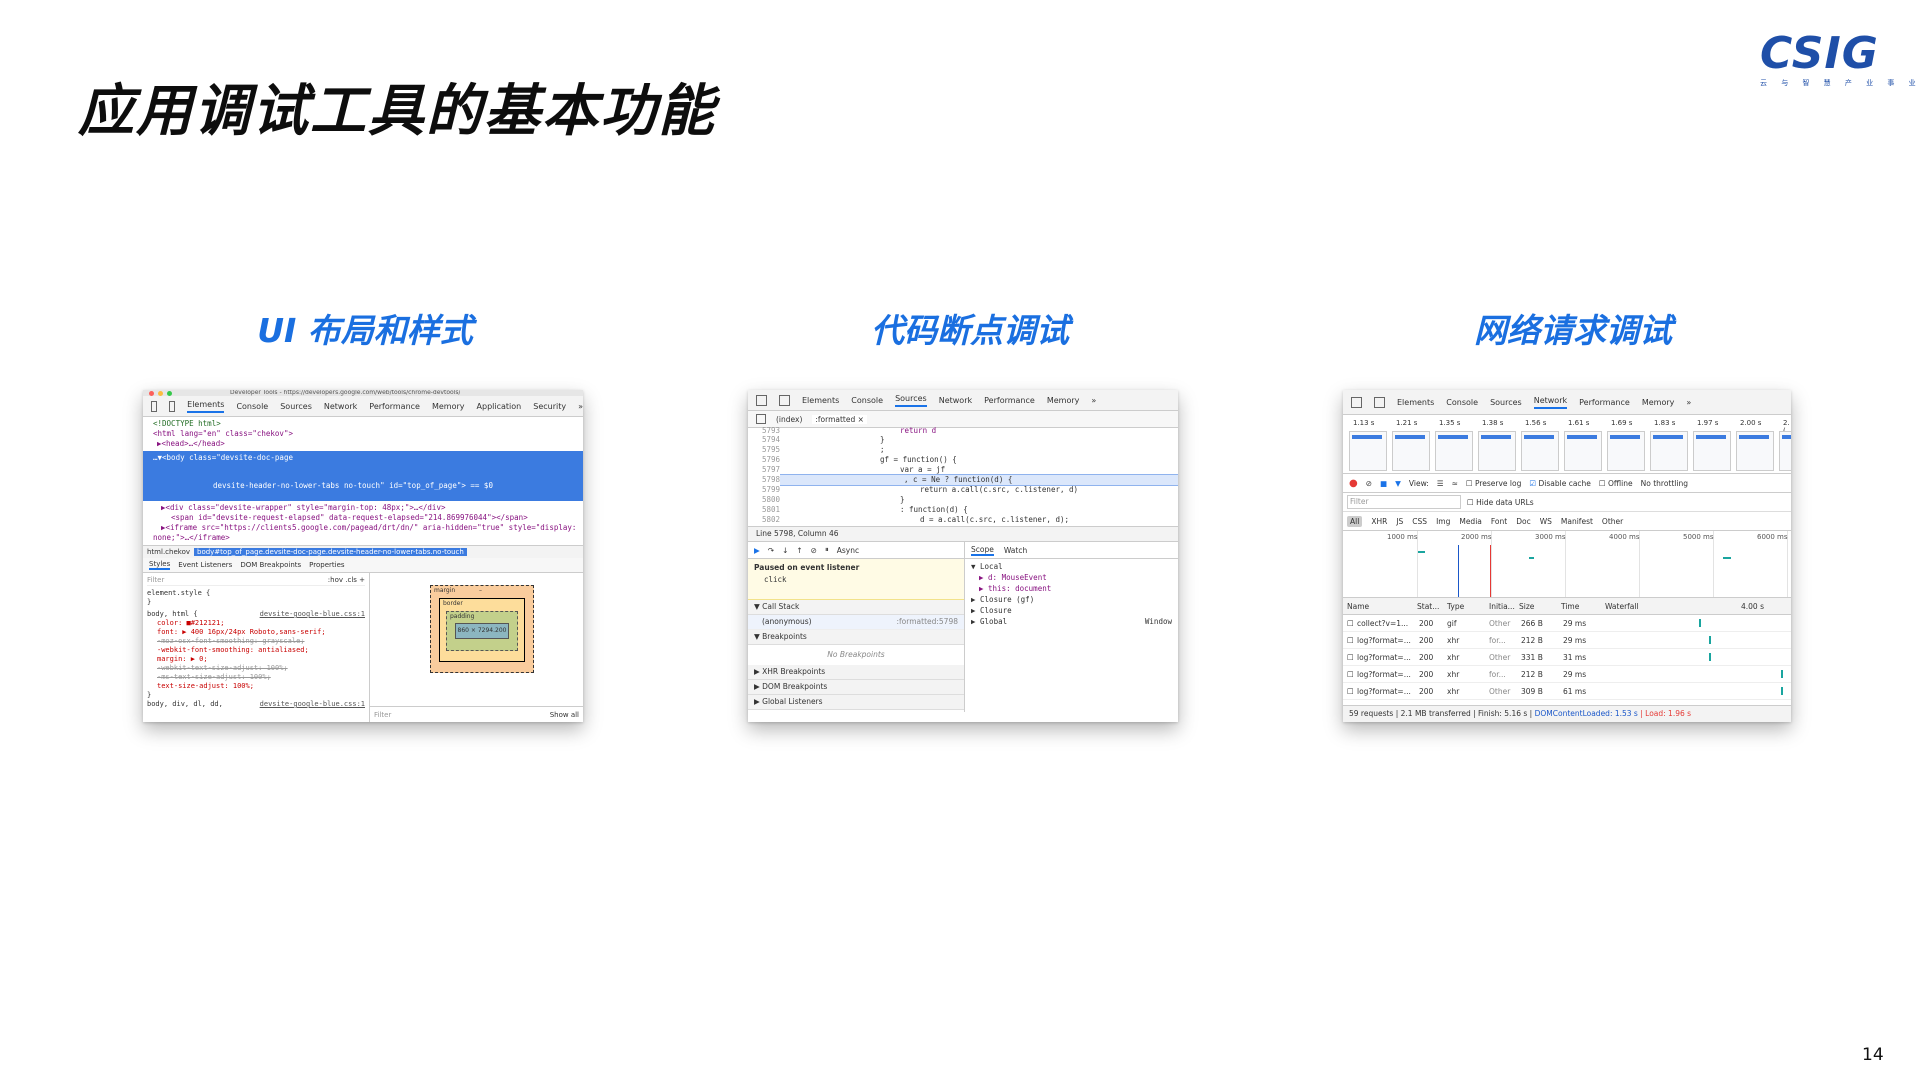 The height and width of the screenshot is (1080, 1920). I want to click on tab-performance: Performance, so click(1604, 402).